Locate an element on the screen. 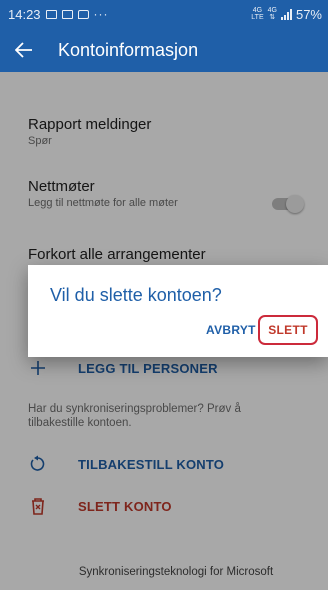  network-4g-lte-icon: 4G LTE is located at coordinates (257, 14).